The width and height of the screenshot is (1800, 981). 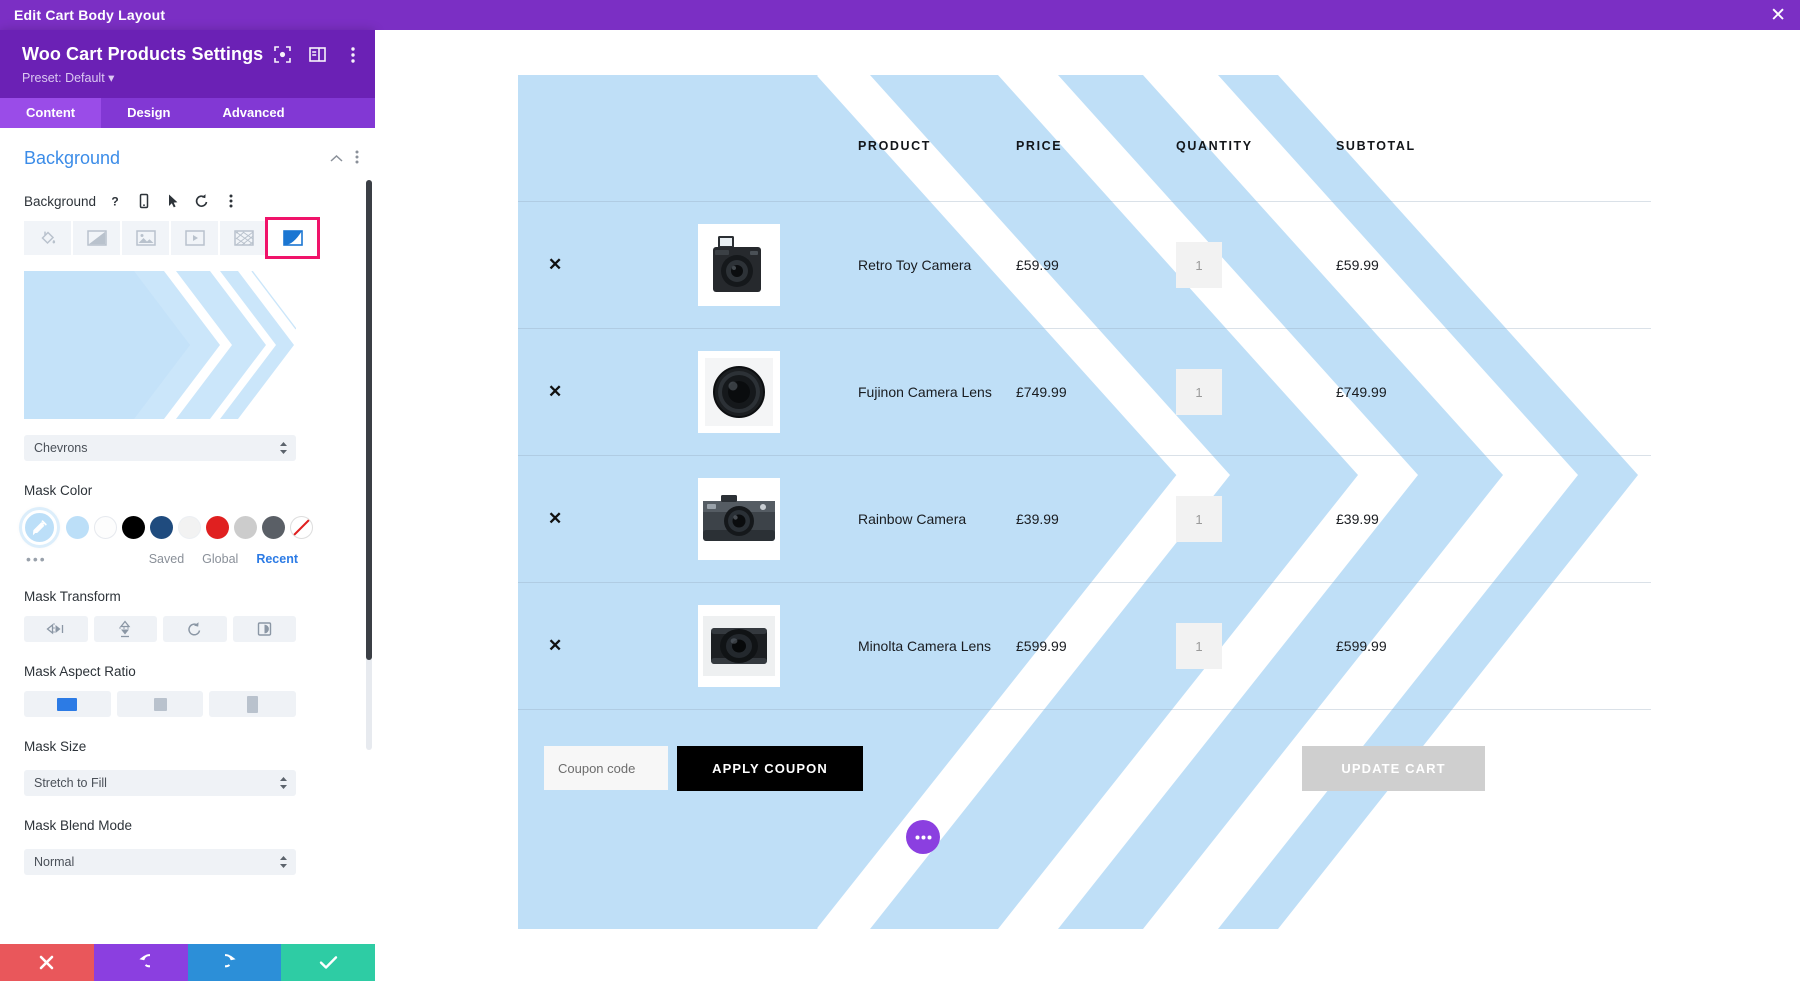 I want to click on table-row: ✕ Retro Toy Camera £59.99 1 £59.99, so click(x=1084, y=265).